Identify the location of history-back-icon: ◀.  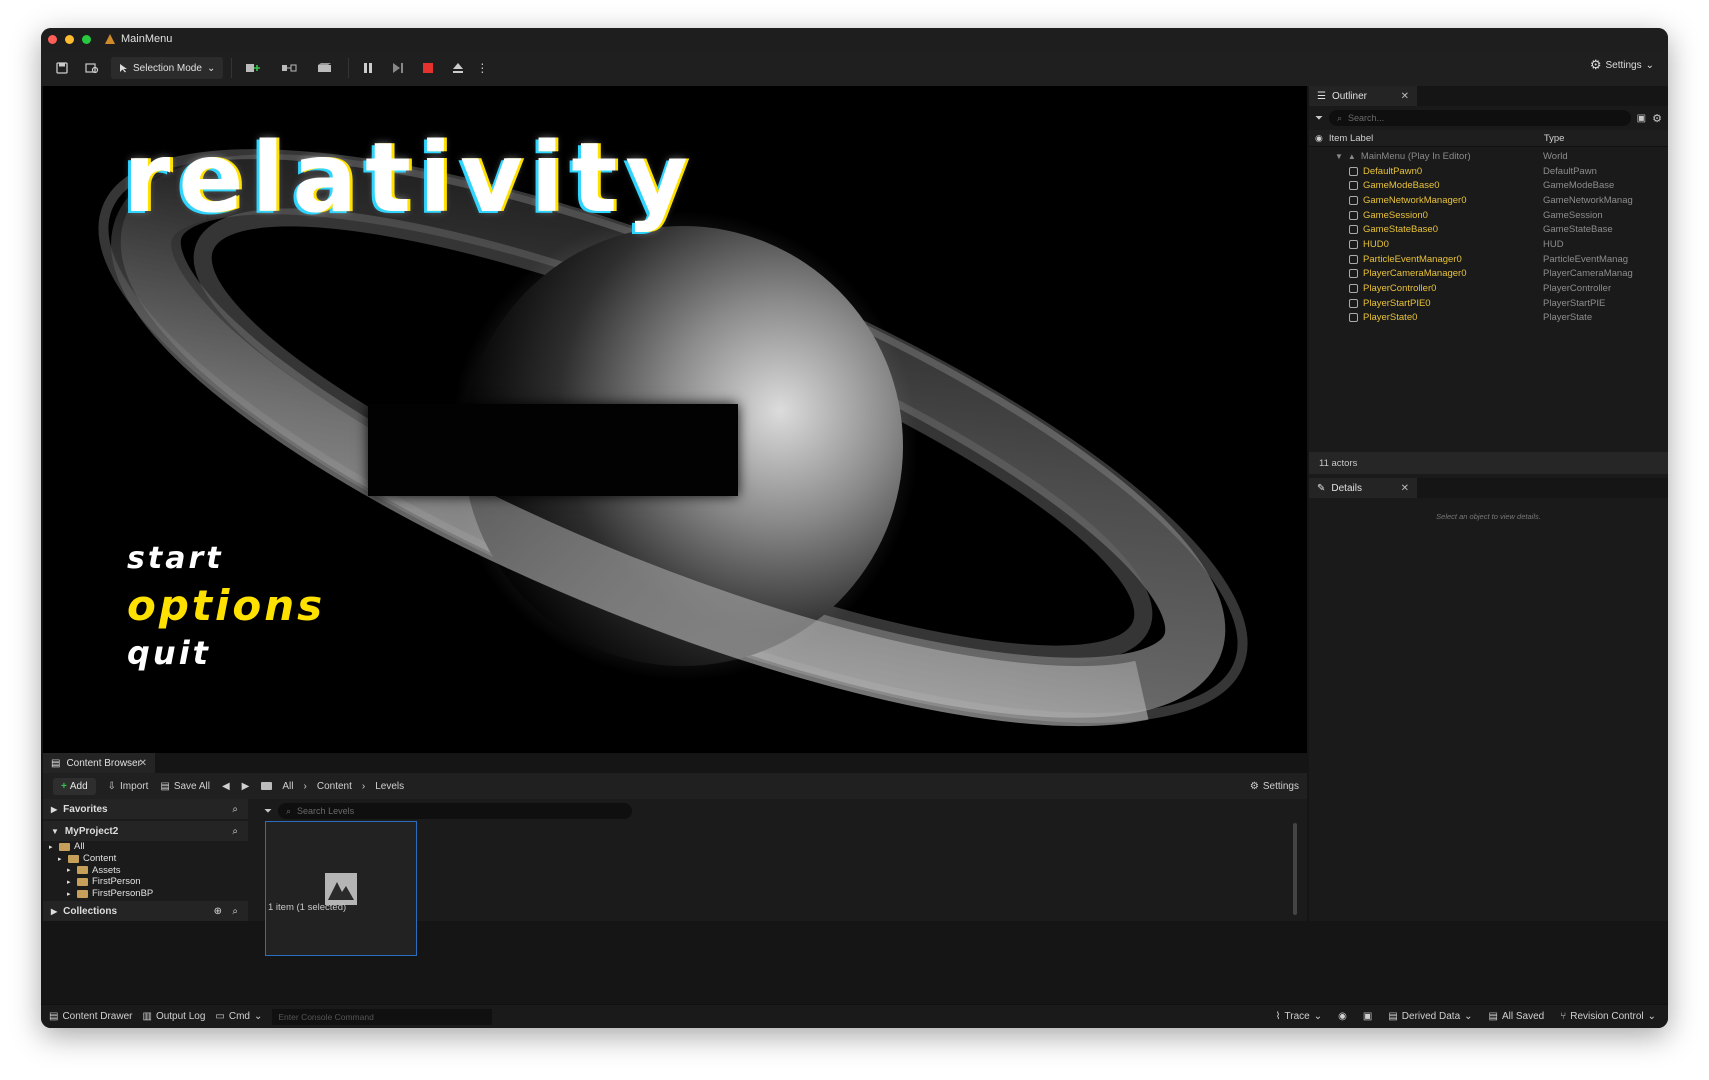
(226, 786).